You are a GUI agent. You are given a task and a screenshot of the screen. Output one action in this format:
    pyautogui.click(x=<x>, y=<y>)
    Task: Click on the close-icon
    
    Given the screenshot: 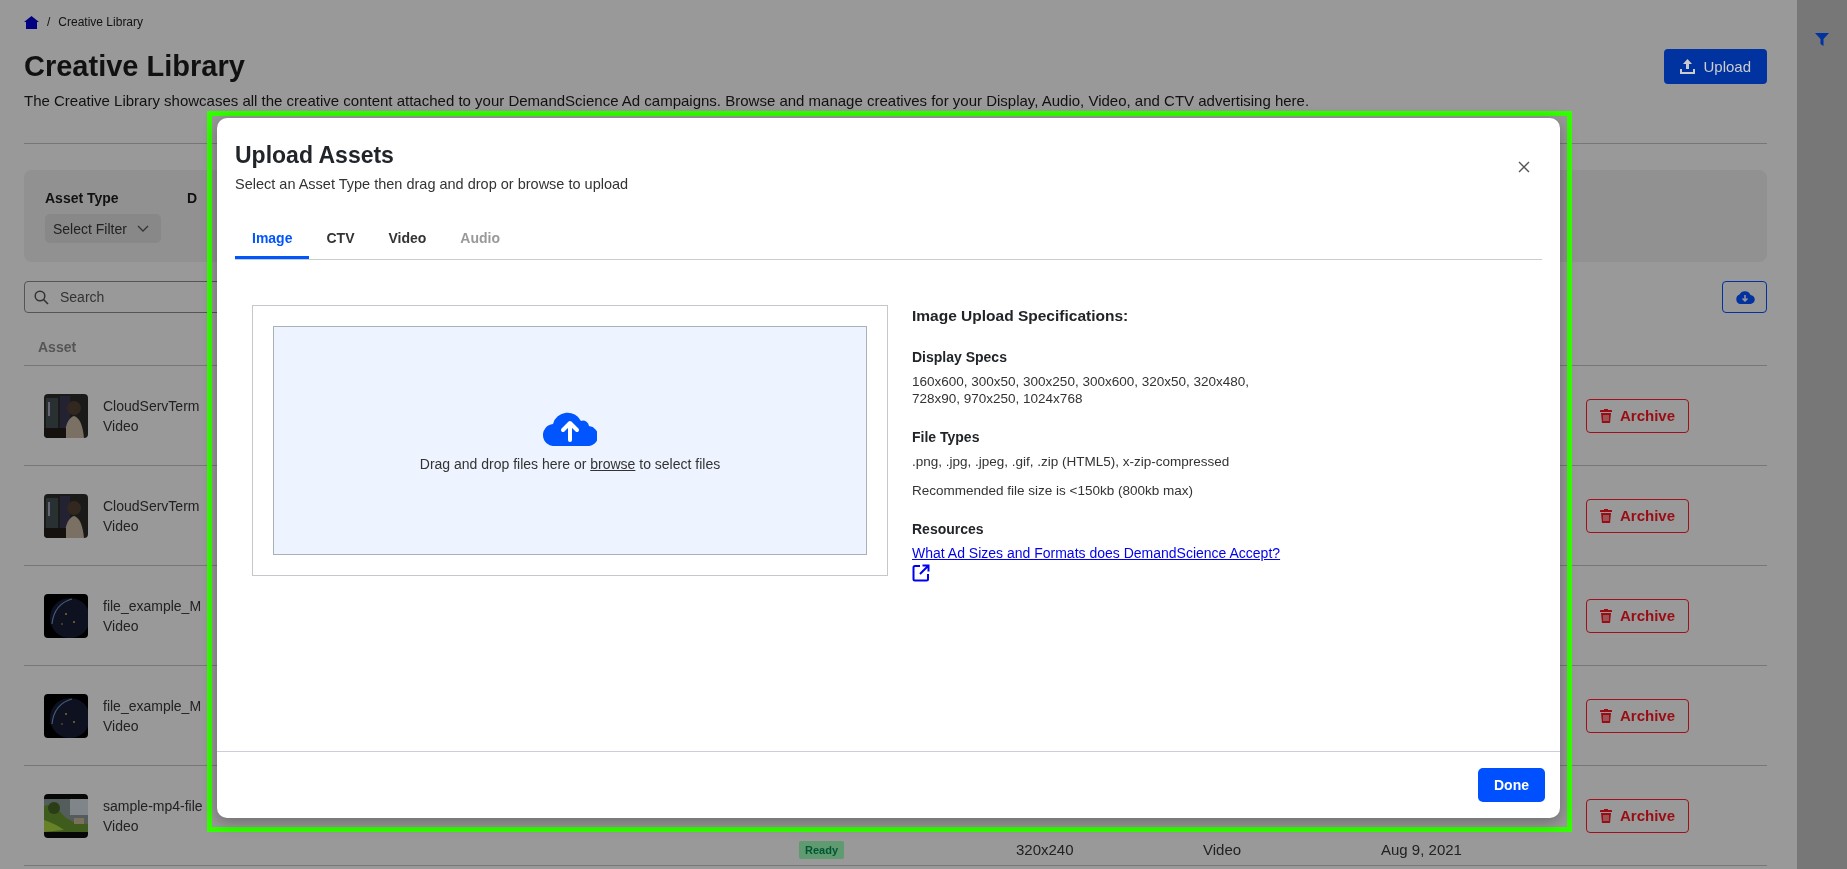 What is the action you would take?
    pyautogui.click(x=1524, y=167)
    